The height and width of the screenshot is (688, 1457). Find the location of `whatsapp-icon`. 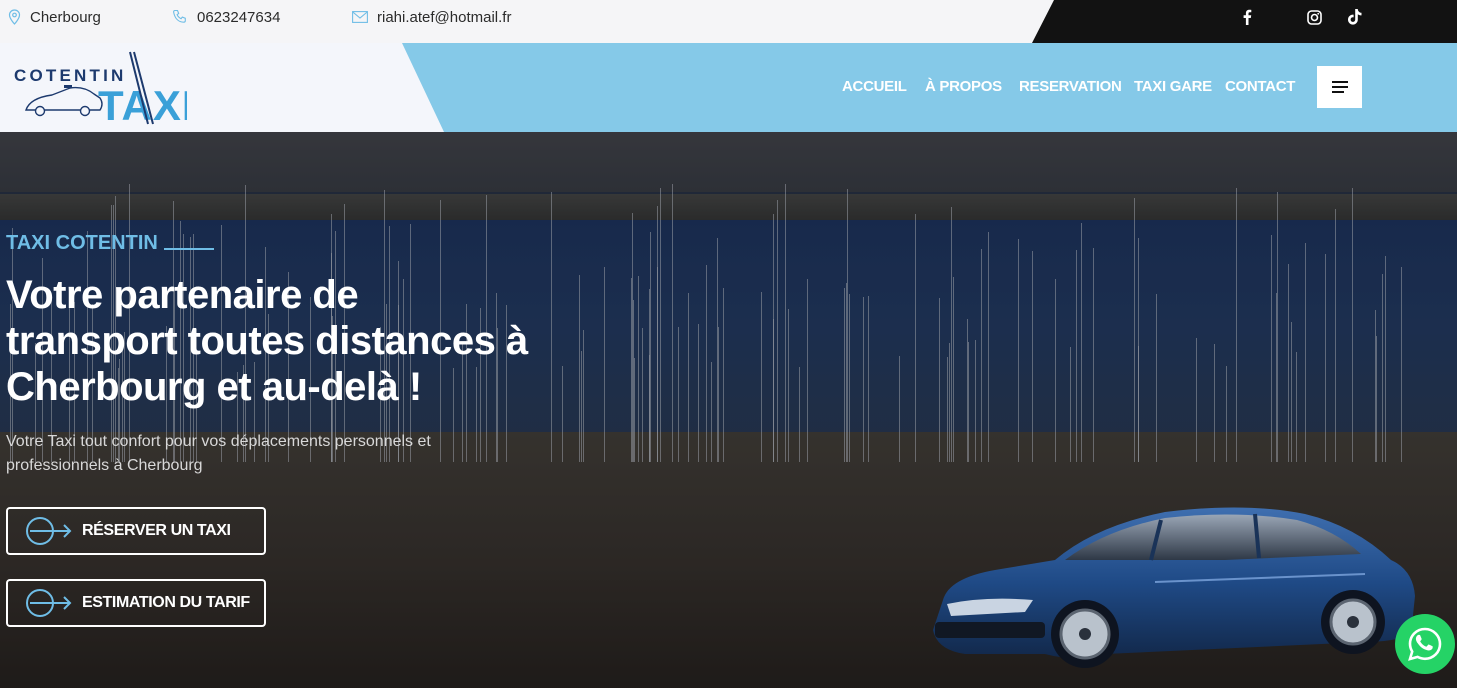

whatsapp-icon is located at coordinates (1425, 644).